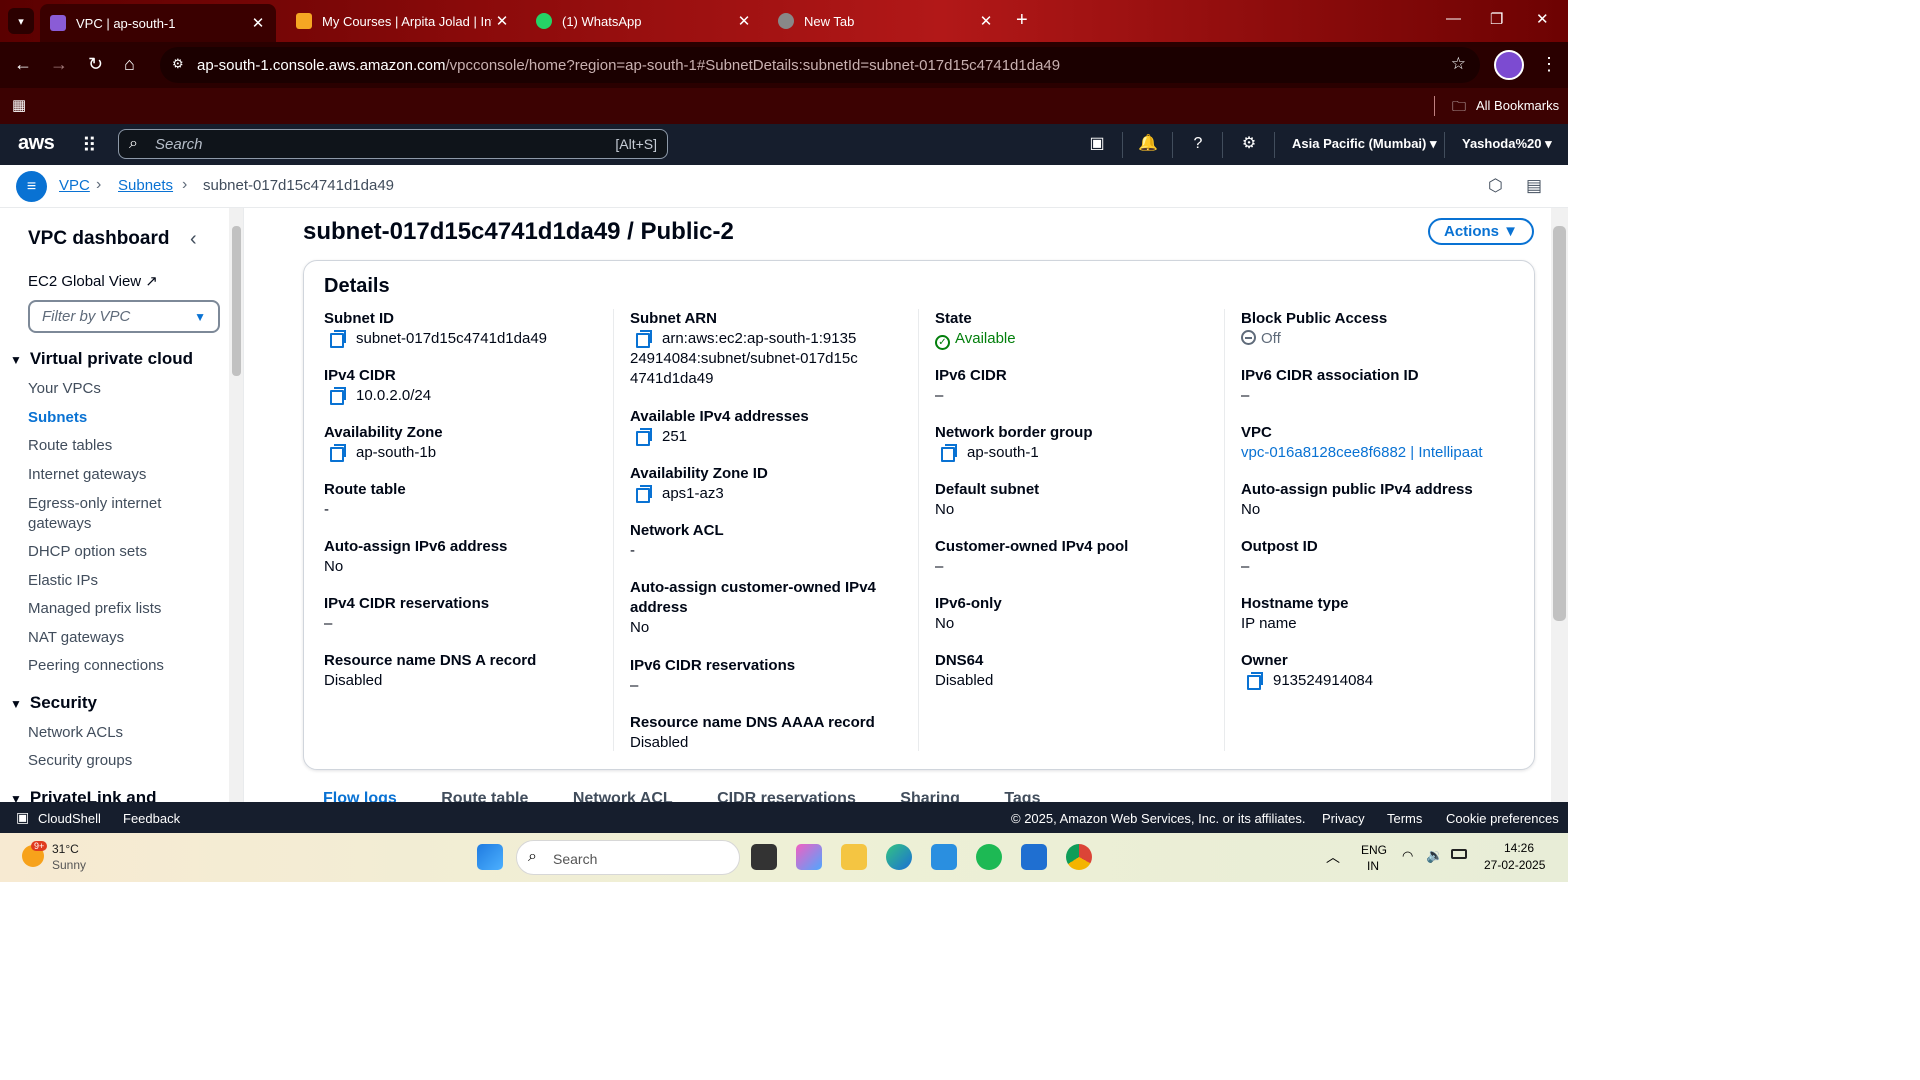  Describe the element at coordinates (854, 857) in the screenshot. I see `file-explorer-icon` at that location.